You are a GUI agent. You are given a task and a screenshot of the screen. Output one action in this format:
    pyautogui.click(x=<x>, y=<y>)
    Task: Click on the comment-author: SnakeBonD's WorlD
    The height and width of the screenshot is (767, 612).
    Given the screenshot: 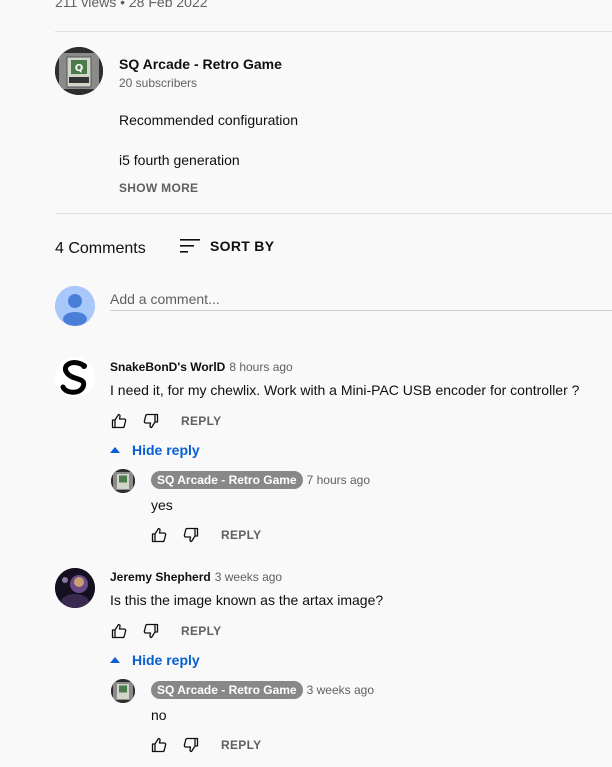 What is the action you would take?
    pyautogui.click(x=167, y=367)
    